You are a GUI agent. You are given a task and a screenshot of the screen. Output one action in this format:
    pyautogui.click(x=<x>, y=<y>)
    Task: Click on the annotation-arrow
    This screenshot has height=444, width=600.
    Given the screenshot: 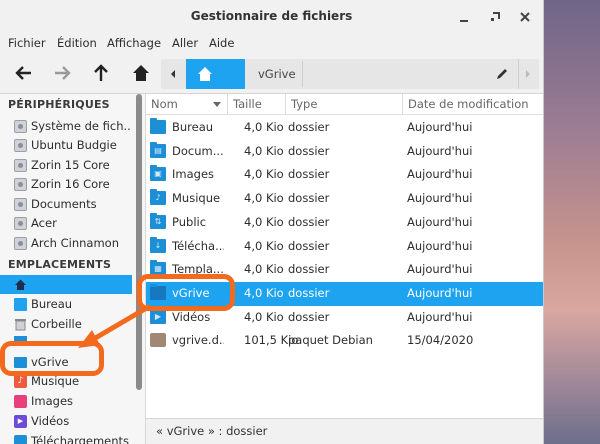 What is the action you would take?
    pyautogui.click(x=115, y=325)
    